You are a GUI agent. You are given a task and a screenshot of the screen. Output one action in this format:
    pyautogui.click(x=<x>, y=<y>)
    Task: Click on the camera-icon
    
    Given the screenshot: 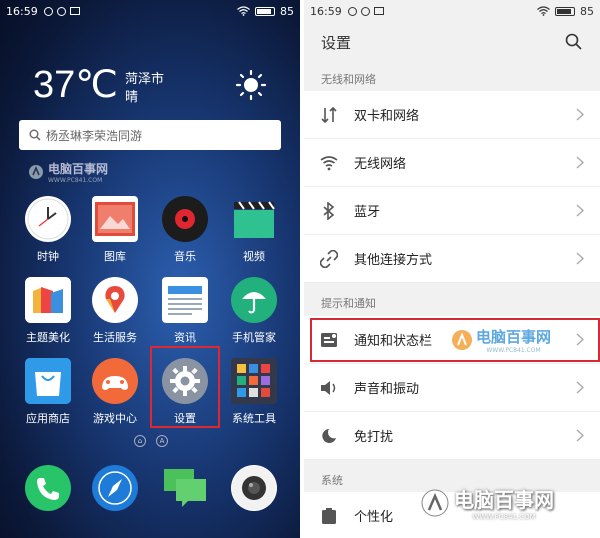 What is the action you would take?
    pyautogui.click(x=254, y=488)
    